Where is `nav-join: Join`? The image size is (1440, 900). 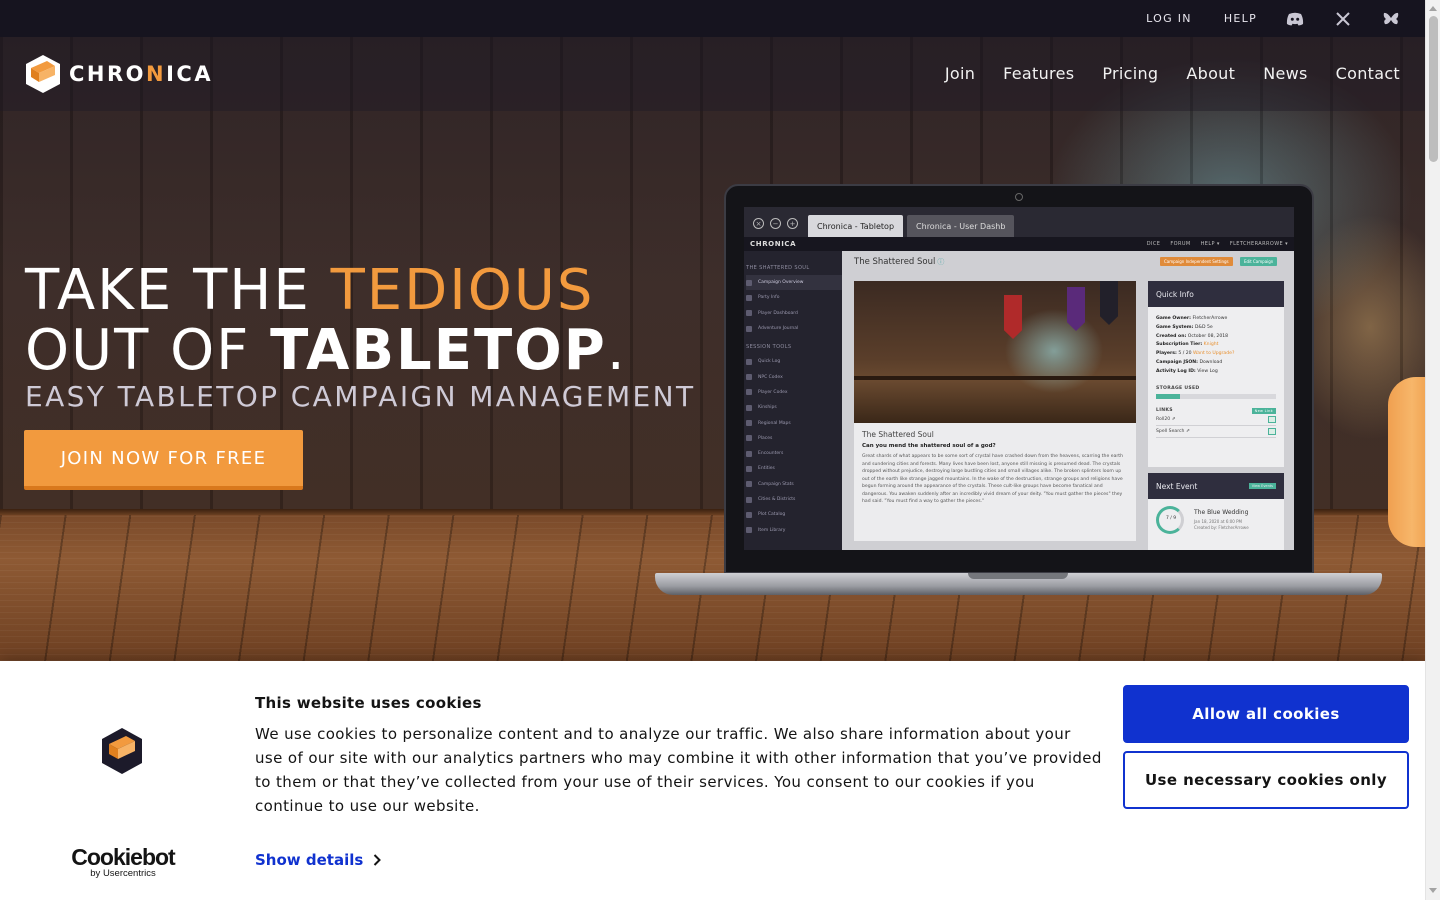
nav-join: Join is located at coordinates (960, 73).